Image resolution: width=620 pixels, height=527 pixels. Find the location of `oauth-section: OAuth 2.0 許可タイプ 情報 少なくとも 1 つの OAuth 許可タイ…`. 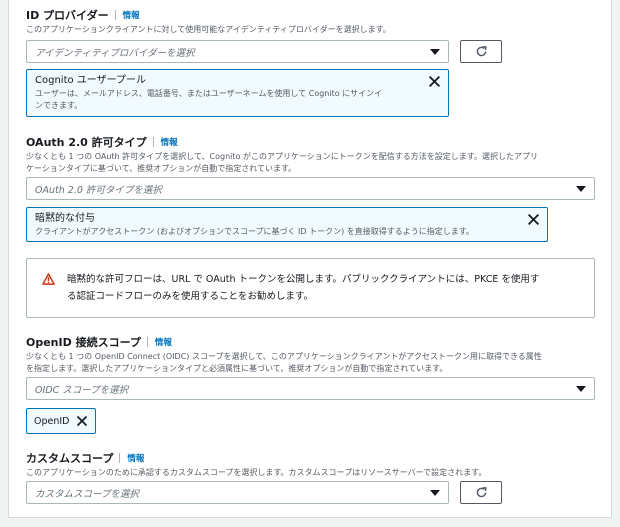

oauth-section: OAuth 2.0 許可タイプ 情報 少なくとも 1 つの OAuth 許可タイ… is located at coordinates (282, 154).